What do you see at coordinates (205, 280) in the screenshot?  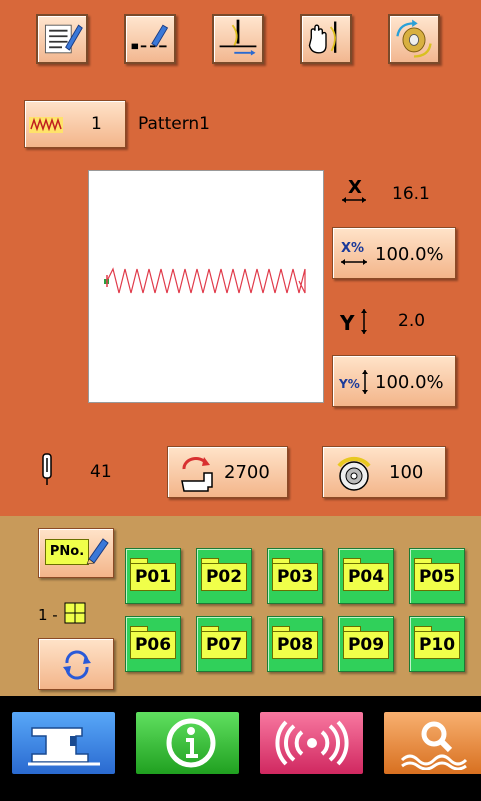 I see `zigzag-stitch-preview` at bounding box center [205, 280].